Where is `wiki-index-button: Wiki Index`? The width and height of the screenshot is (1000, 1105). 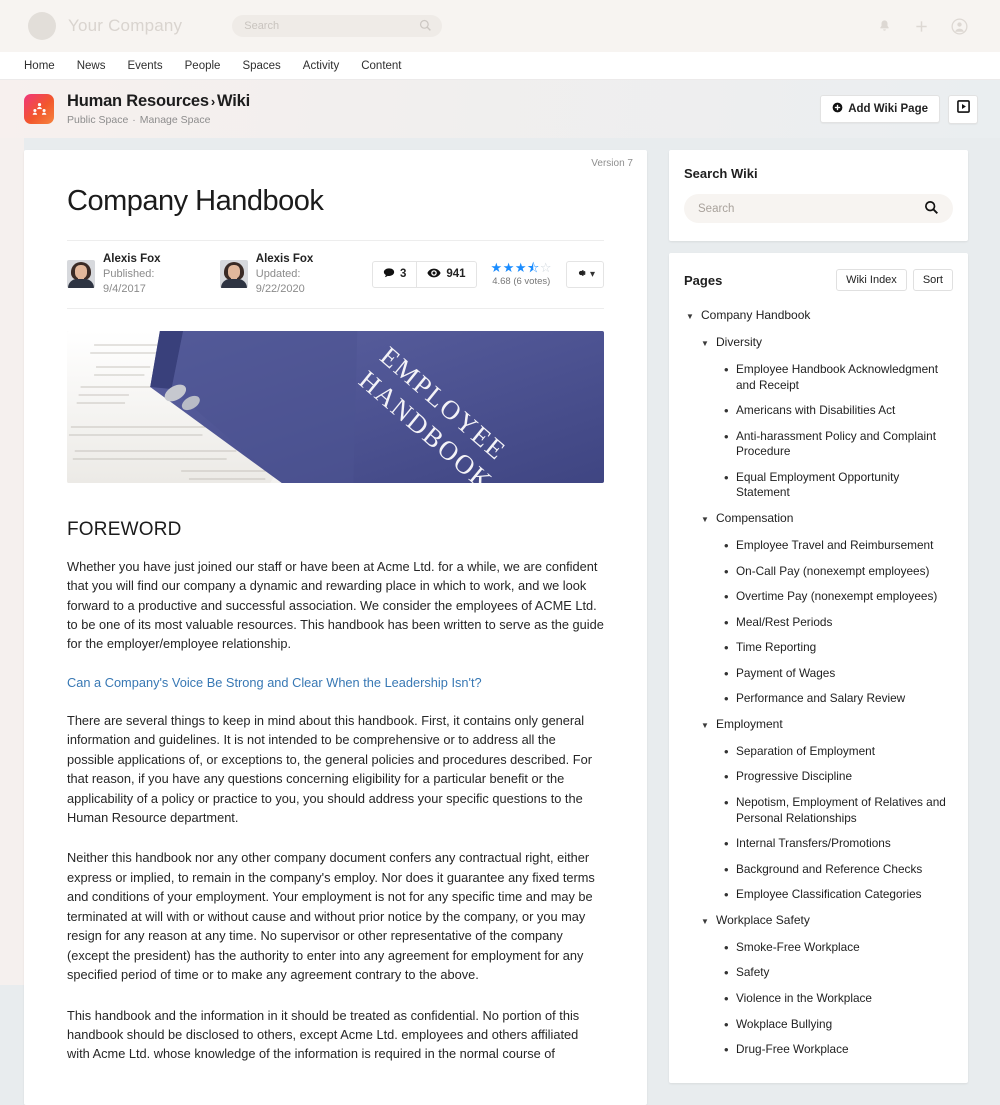 wiki-index-button: Wiki Index is located at coordinates (871, 280).